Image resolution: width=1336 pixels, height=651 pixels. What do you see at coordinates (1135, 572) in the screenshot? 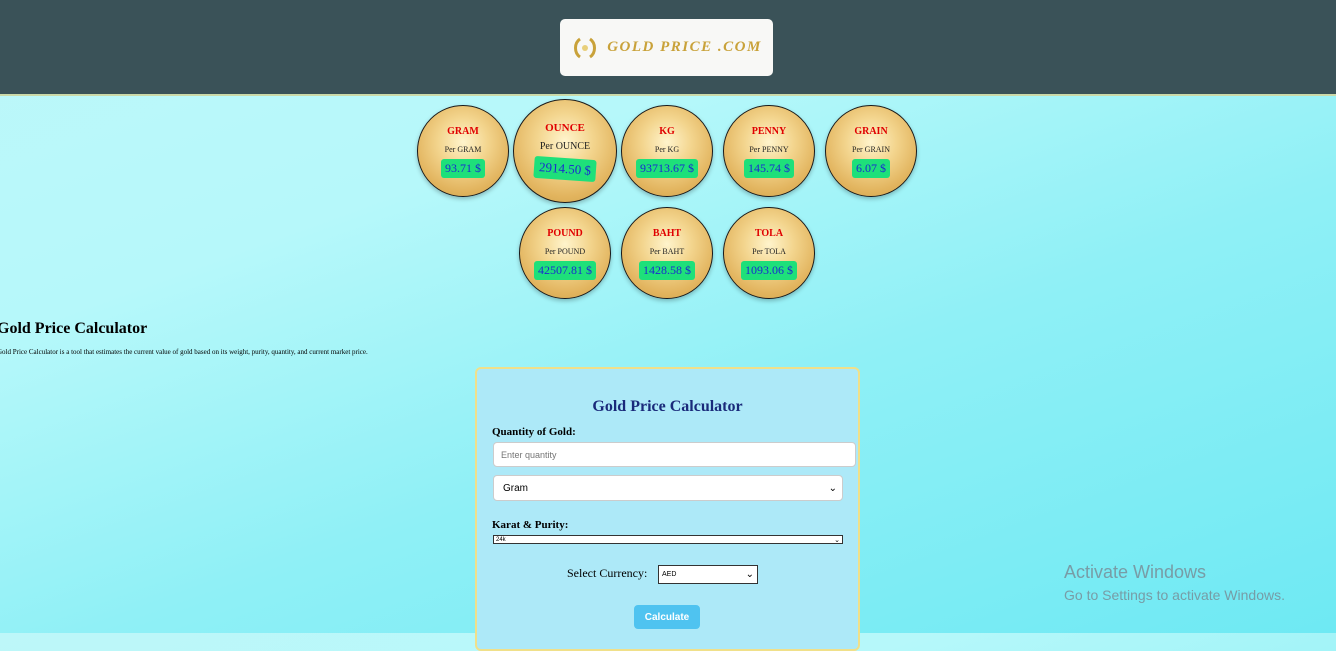
I see `activate-windows-title: Activate Windows` at bounding box center [1135, 572].